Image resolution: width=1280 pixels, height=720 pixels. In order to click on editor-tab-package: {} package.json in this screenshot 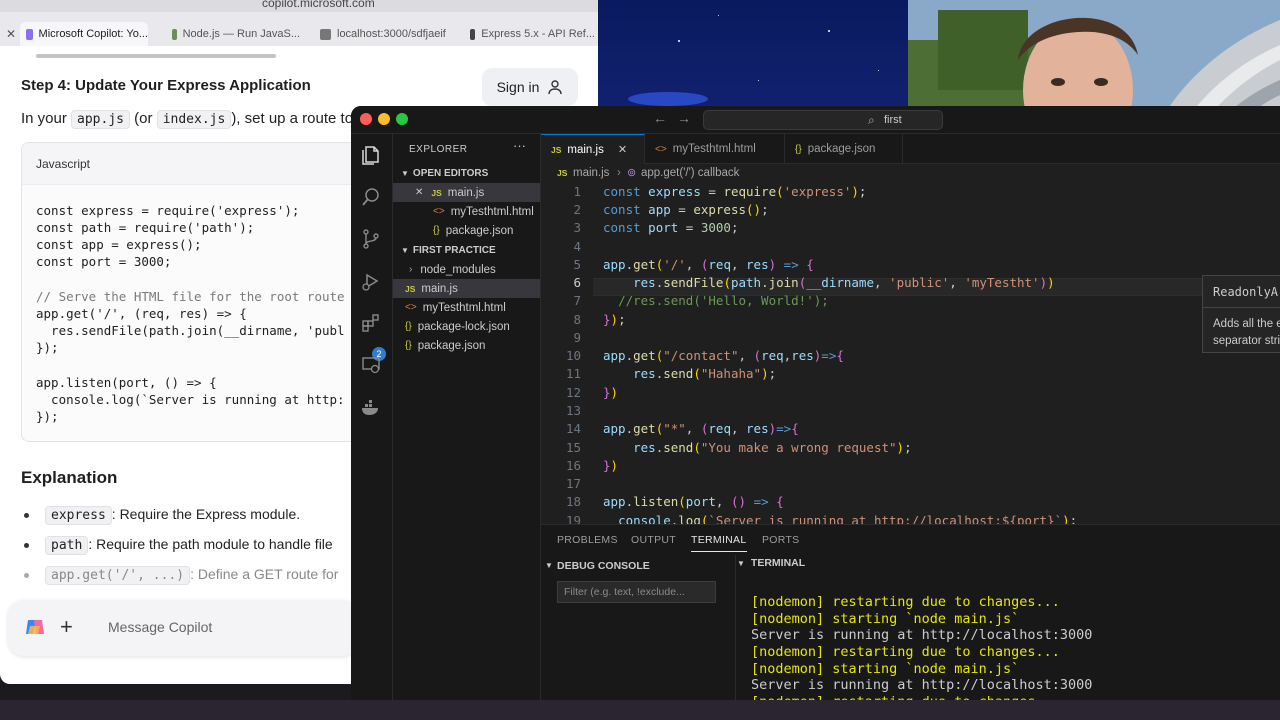, I will do `click(844, 149)`.